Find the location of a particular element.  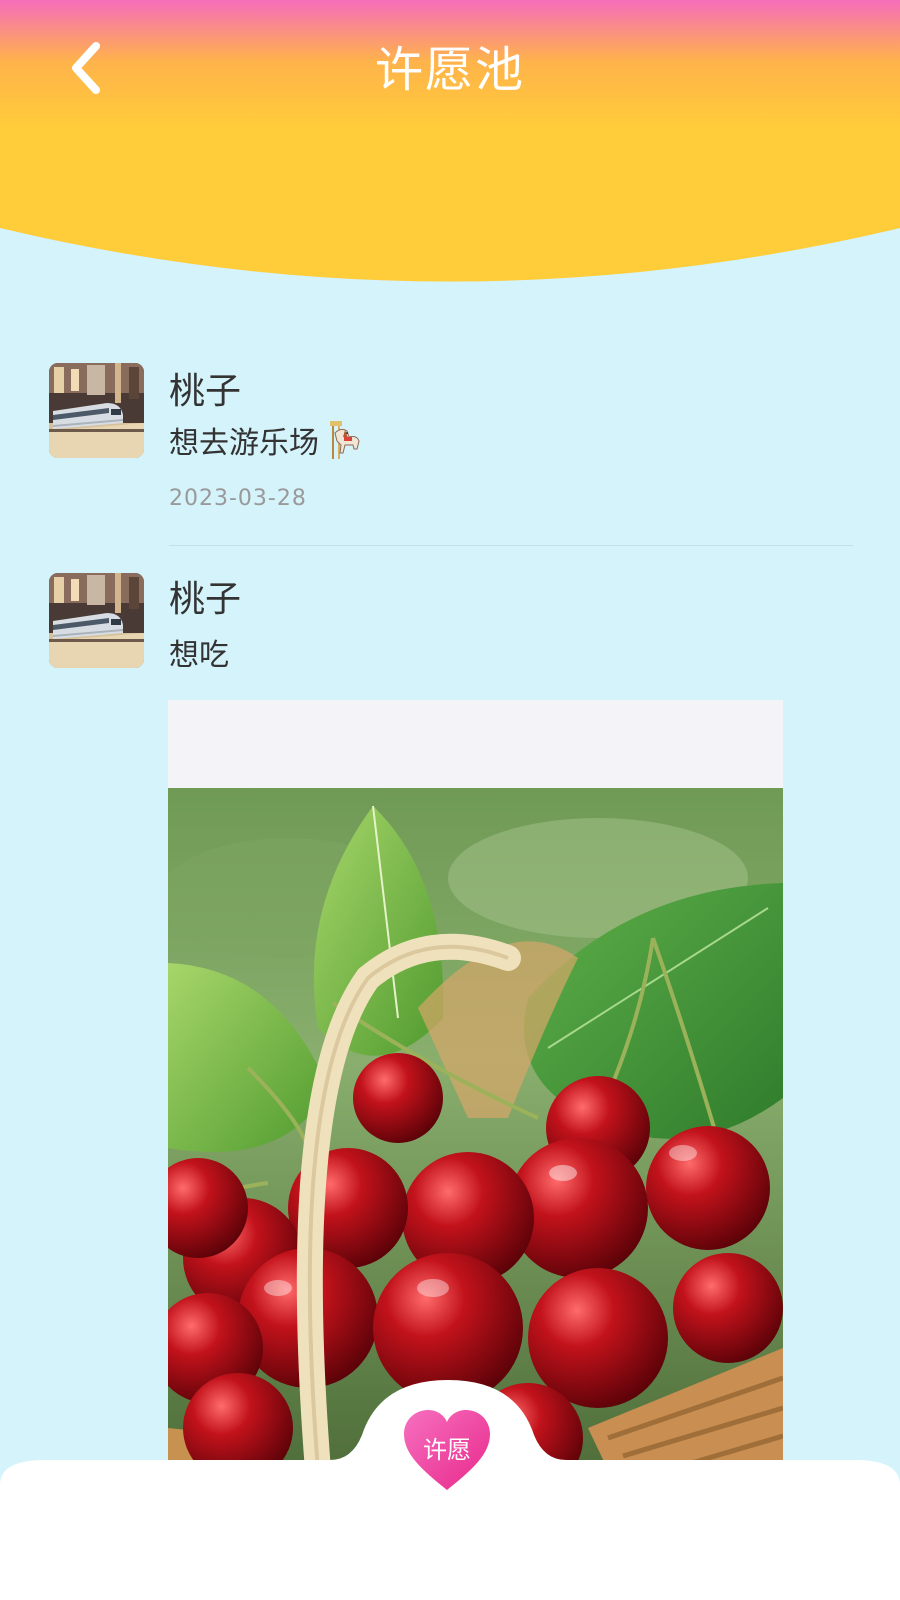

wish-text-content: 想吃 is located at coordinates (199, 655).